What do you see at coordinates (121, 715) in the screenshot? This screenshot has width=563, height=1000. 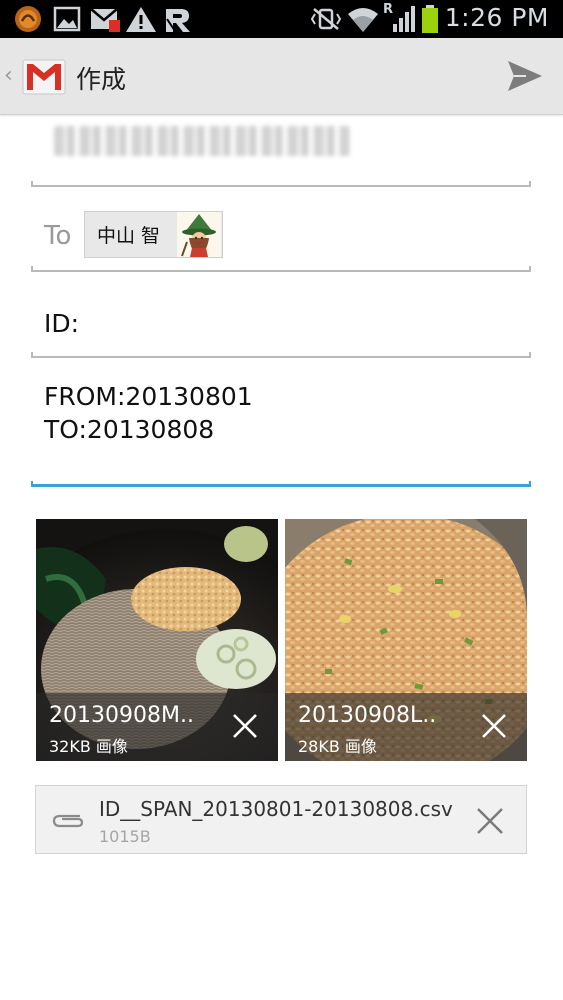 I see `attachment-name: 20130908M..` at bounding box center [121, 715].